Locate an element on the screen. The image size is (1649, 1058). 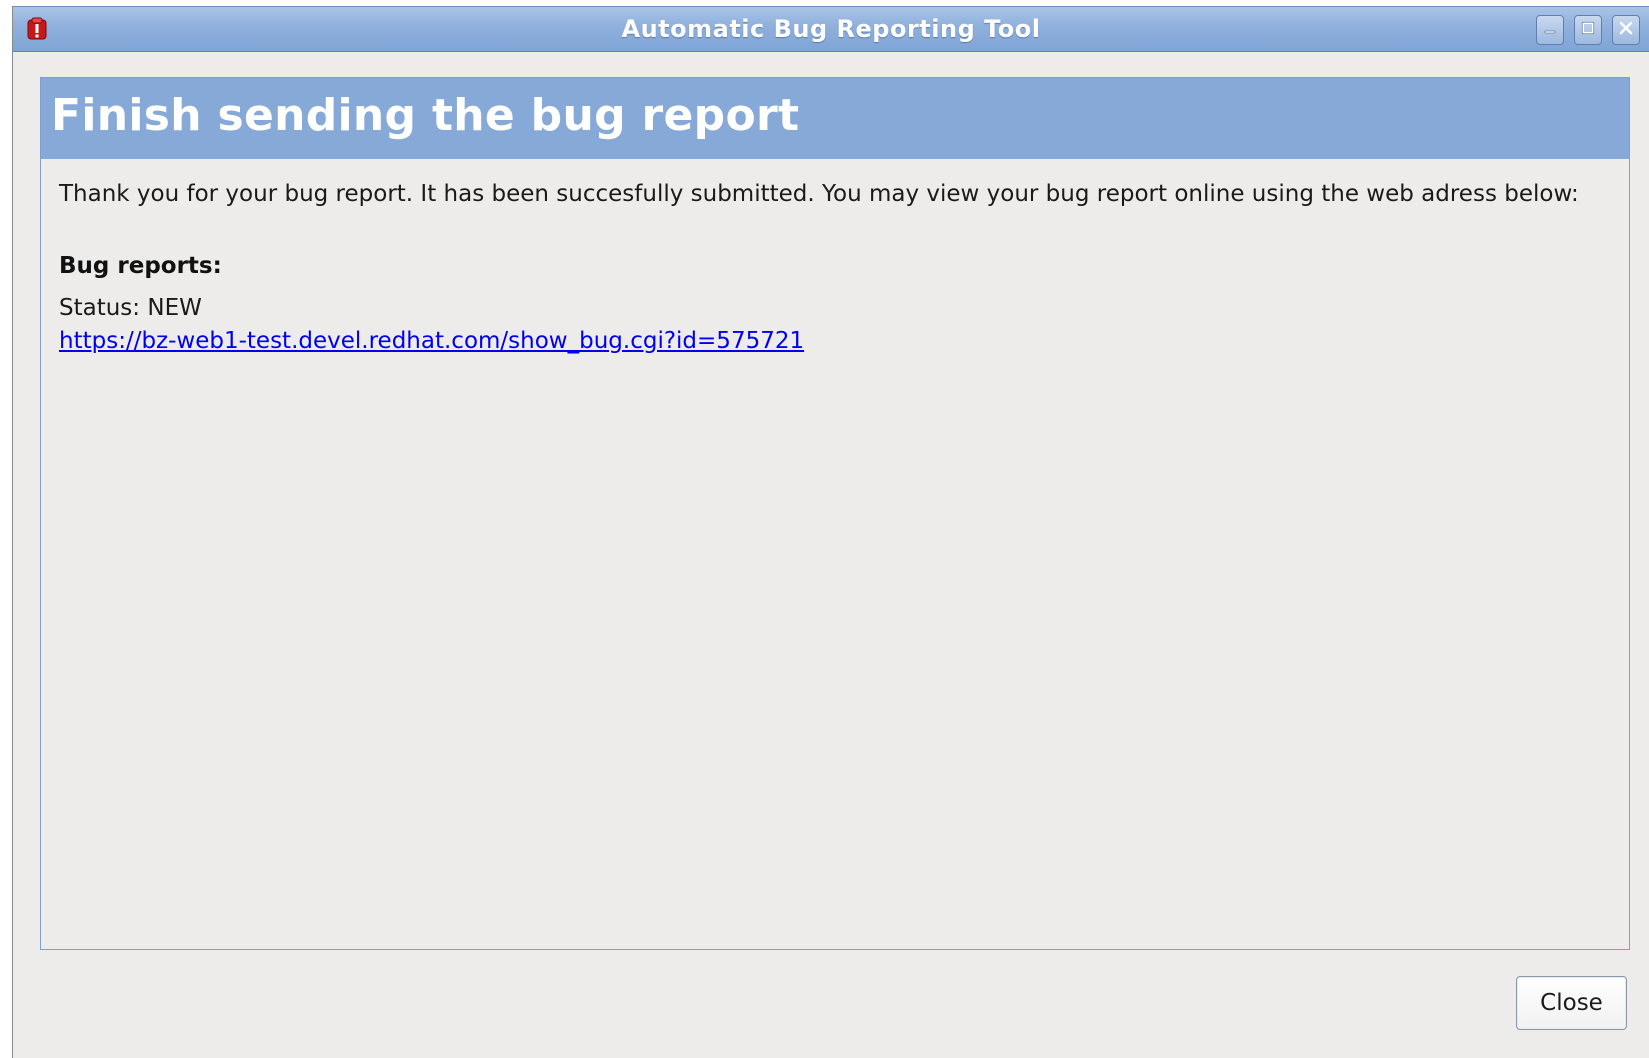
minimize-icon is located at coordinates (1550, 30).